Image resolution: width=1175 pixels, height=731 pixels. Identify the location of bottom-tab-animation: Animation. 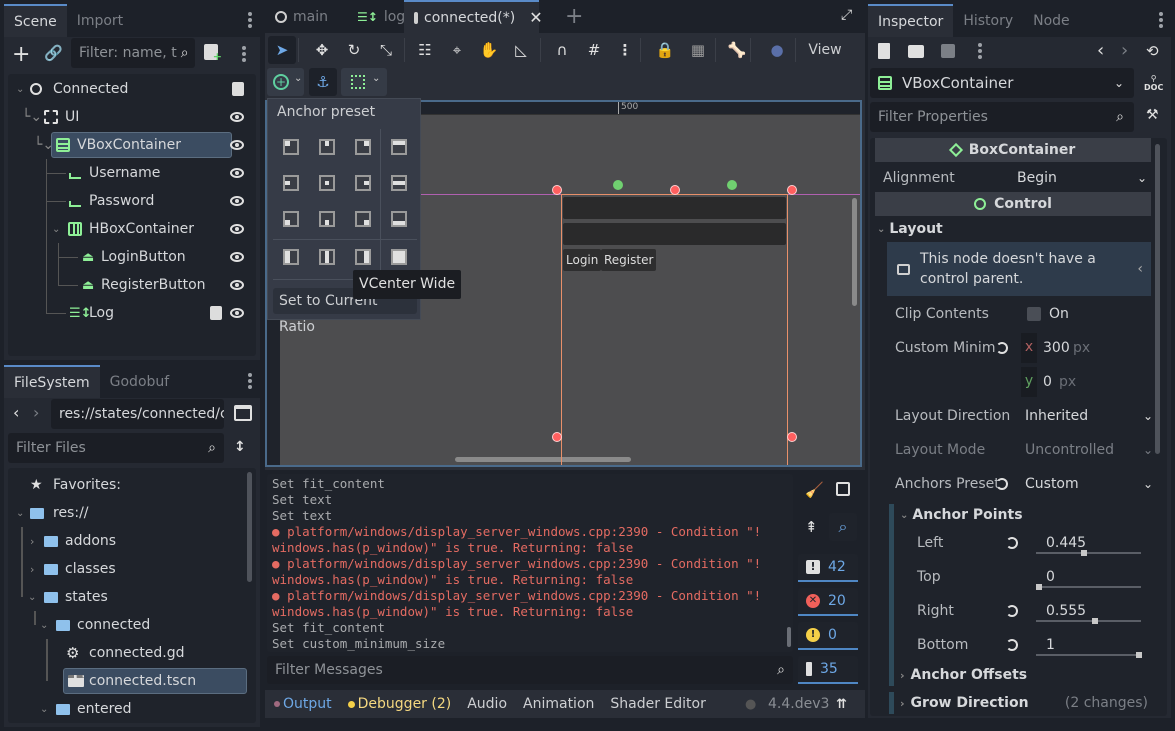
(558, 704).